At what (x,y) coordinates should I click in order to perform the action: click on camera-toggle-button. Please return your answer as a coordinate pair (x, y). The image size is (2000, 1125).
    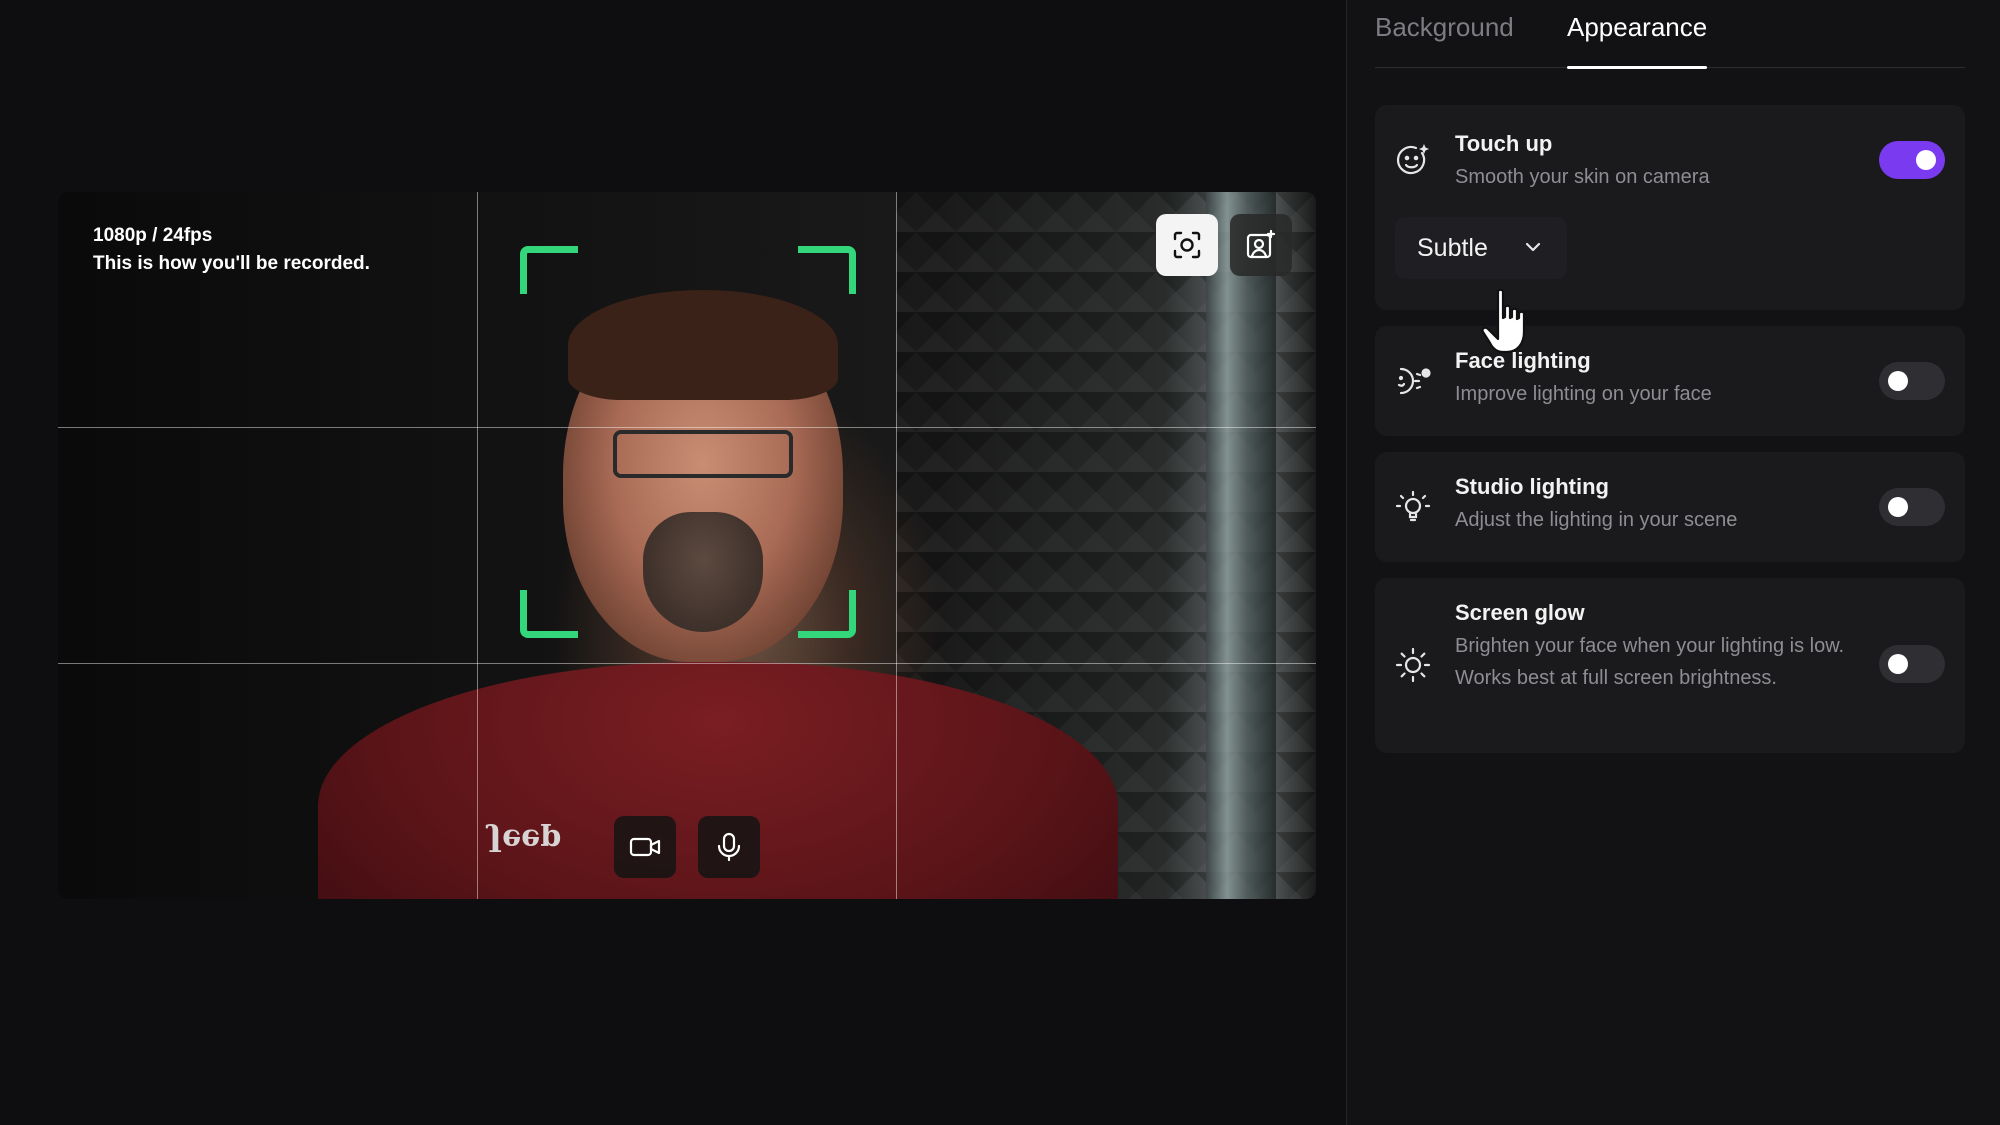
    Looking at the image, I should click on (645, 847).